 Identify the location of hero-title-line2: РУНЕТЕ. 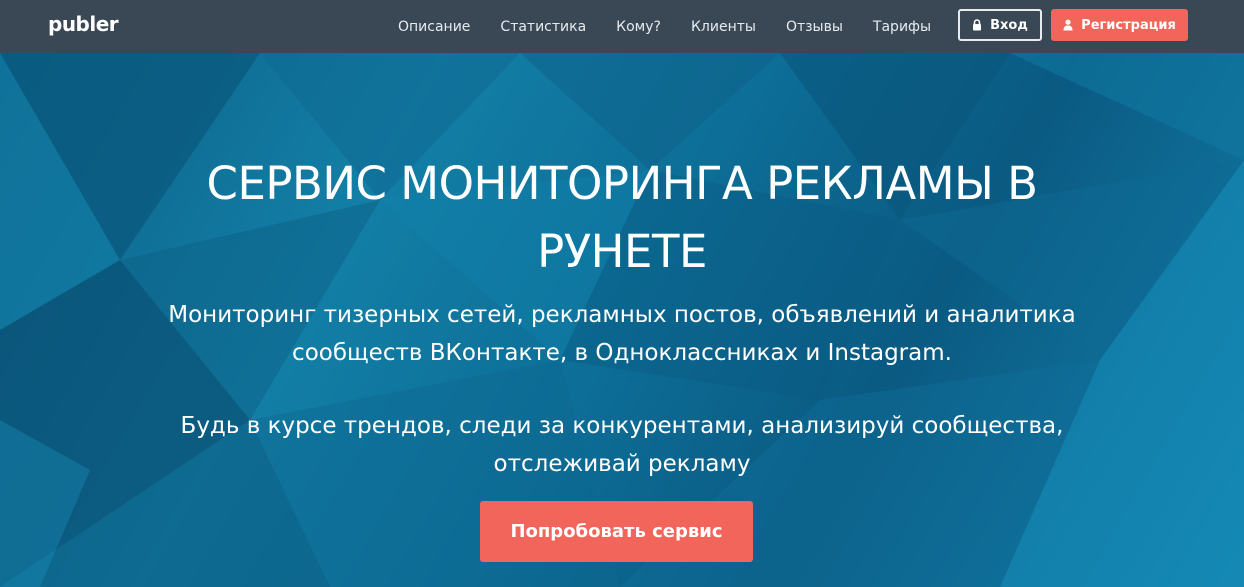
(622, 251).